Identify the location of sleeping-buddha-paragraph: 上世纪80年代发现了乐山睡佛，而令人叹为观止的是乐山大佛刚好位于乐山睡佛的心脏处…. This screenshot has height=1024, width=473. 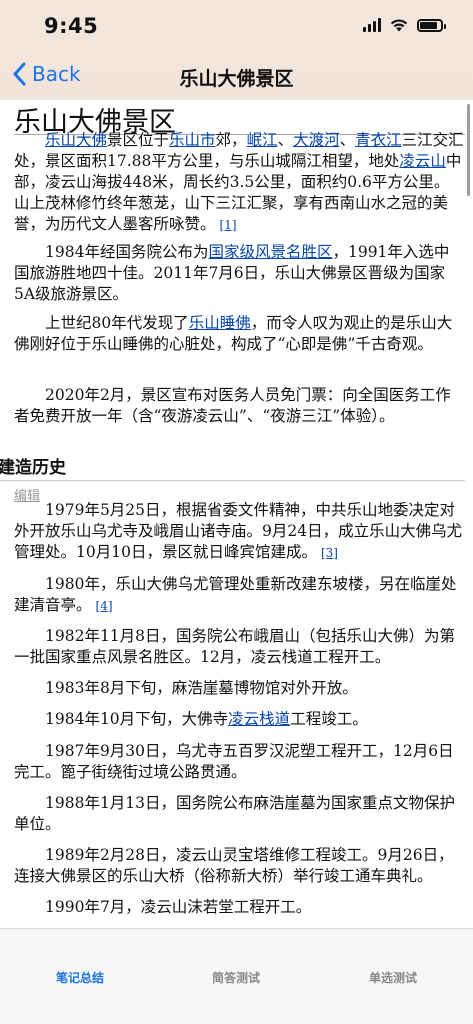
(239, 334).